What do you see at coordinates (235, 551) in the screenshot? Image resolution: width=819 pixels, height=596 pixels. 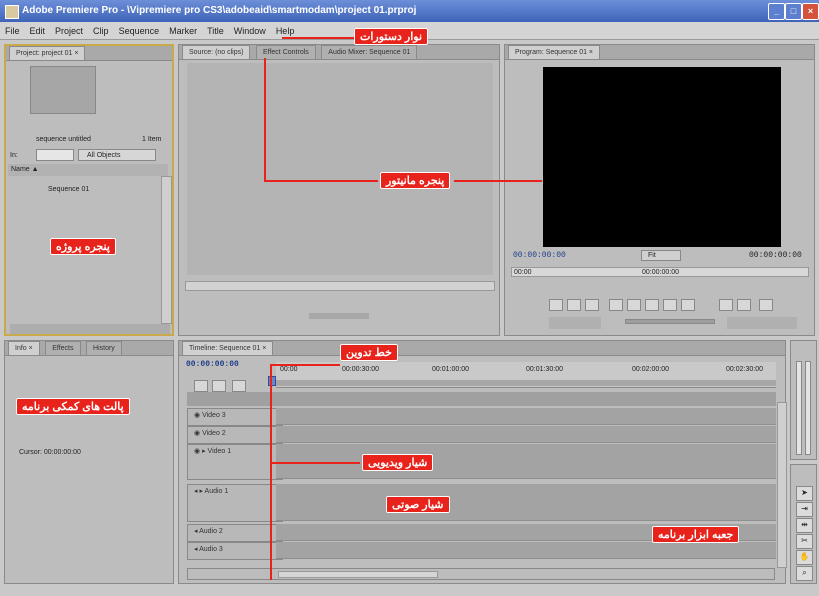 I see `track-header-audio-3: ◂ Audio 3` at bounding box center [235, 551].